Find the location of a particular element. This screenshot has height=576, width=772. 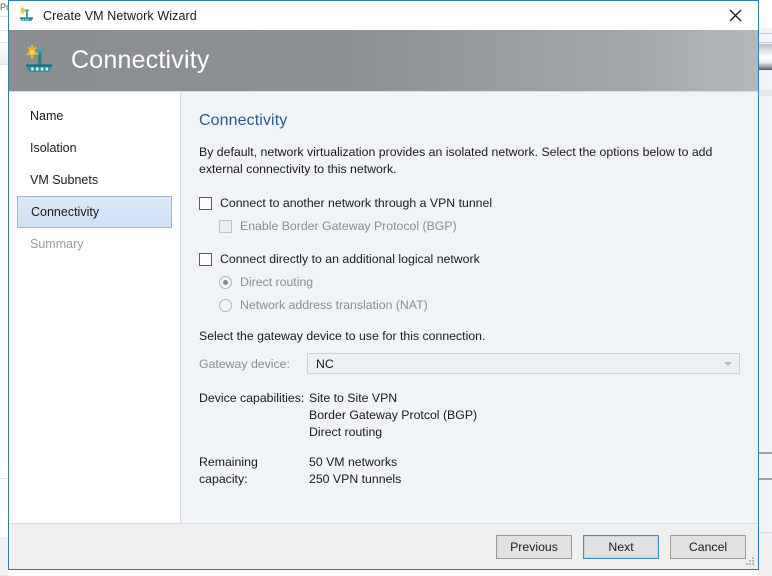

device-capability-item: Direct routing is located at coordinates (346, 432).